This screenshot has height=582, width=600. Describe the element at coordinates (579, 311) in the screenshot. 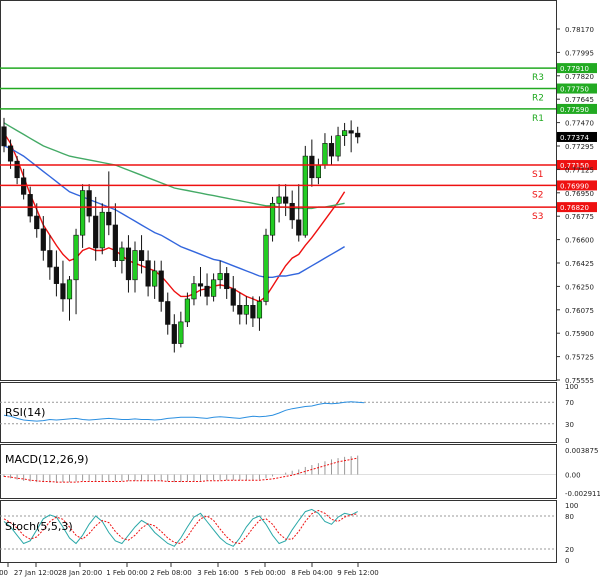

I see `price-tick-label: 0.76075` at that location.